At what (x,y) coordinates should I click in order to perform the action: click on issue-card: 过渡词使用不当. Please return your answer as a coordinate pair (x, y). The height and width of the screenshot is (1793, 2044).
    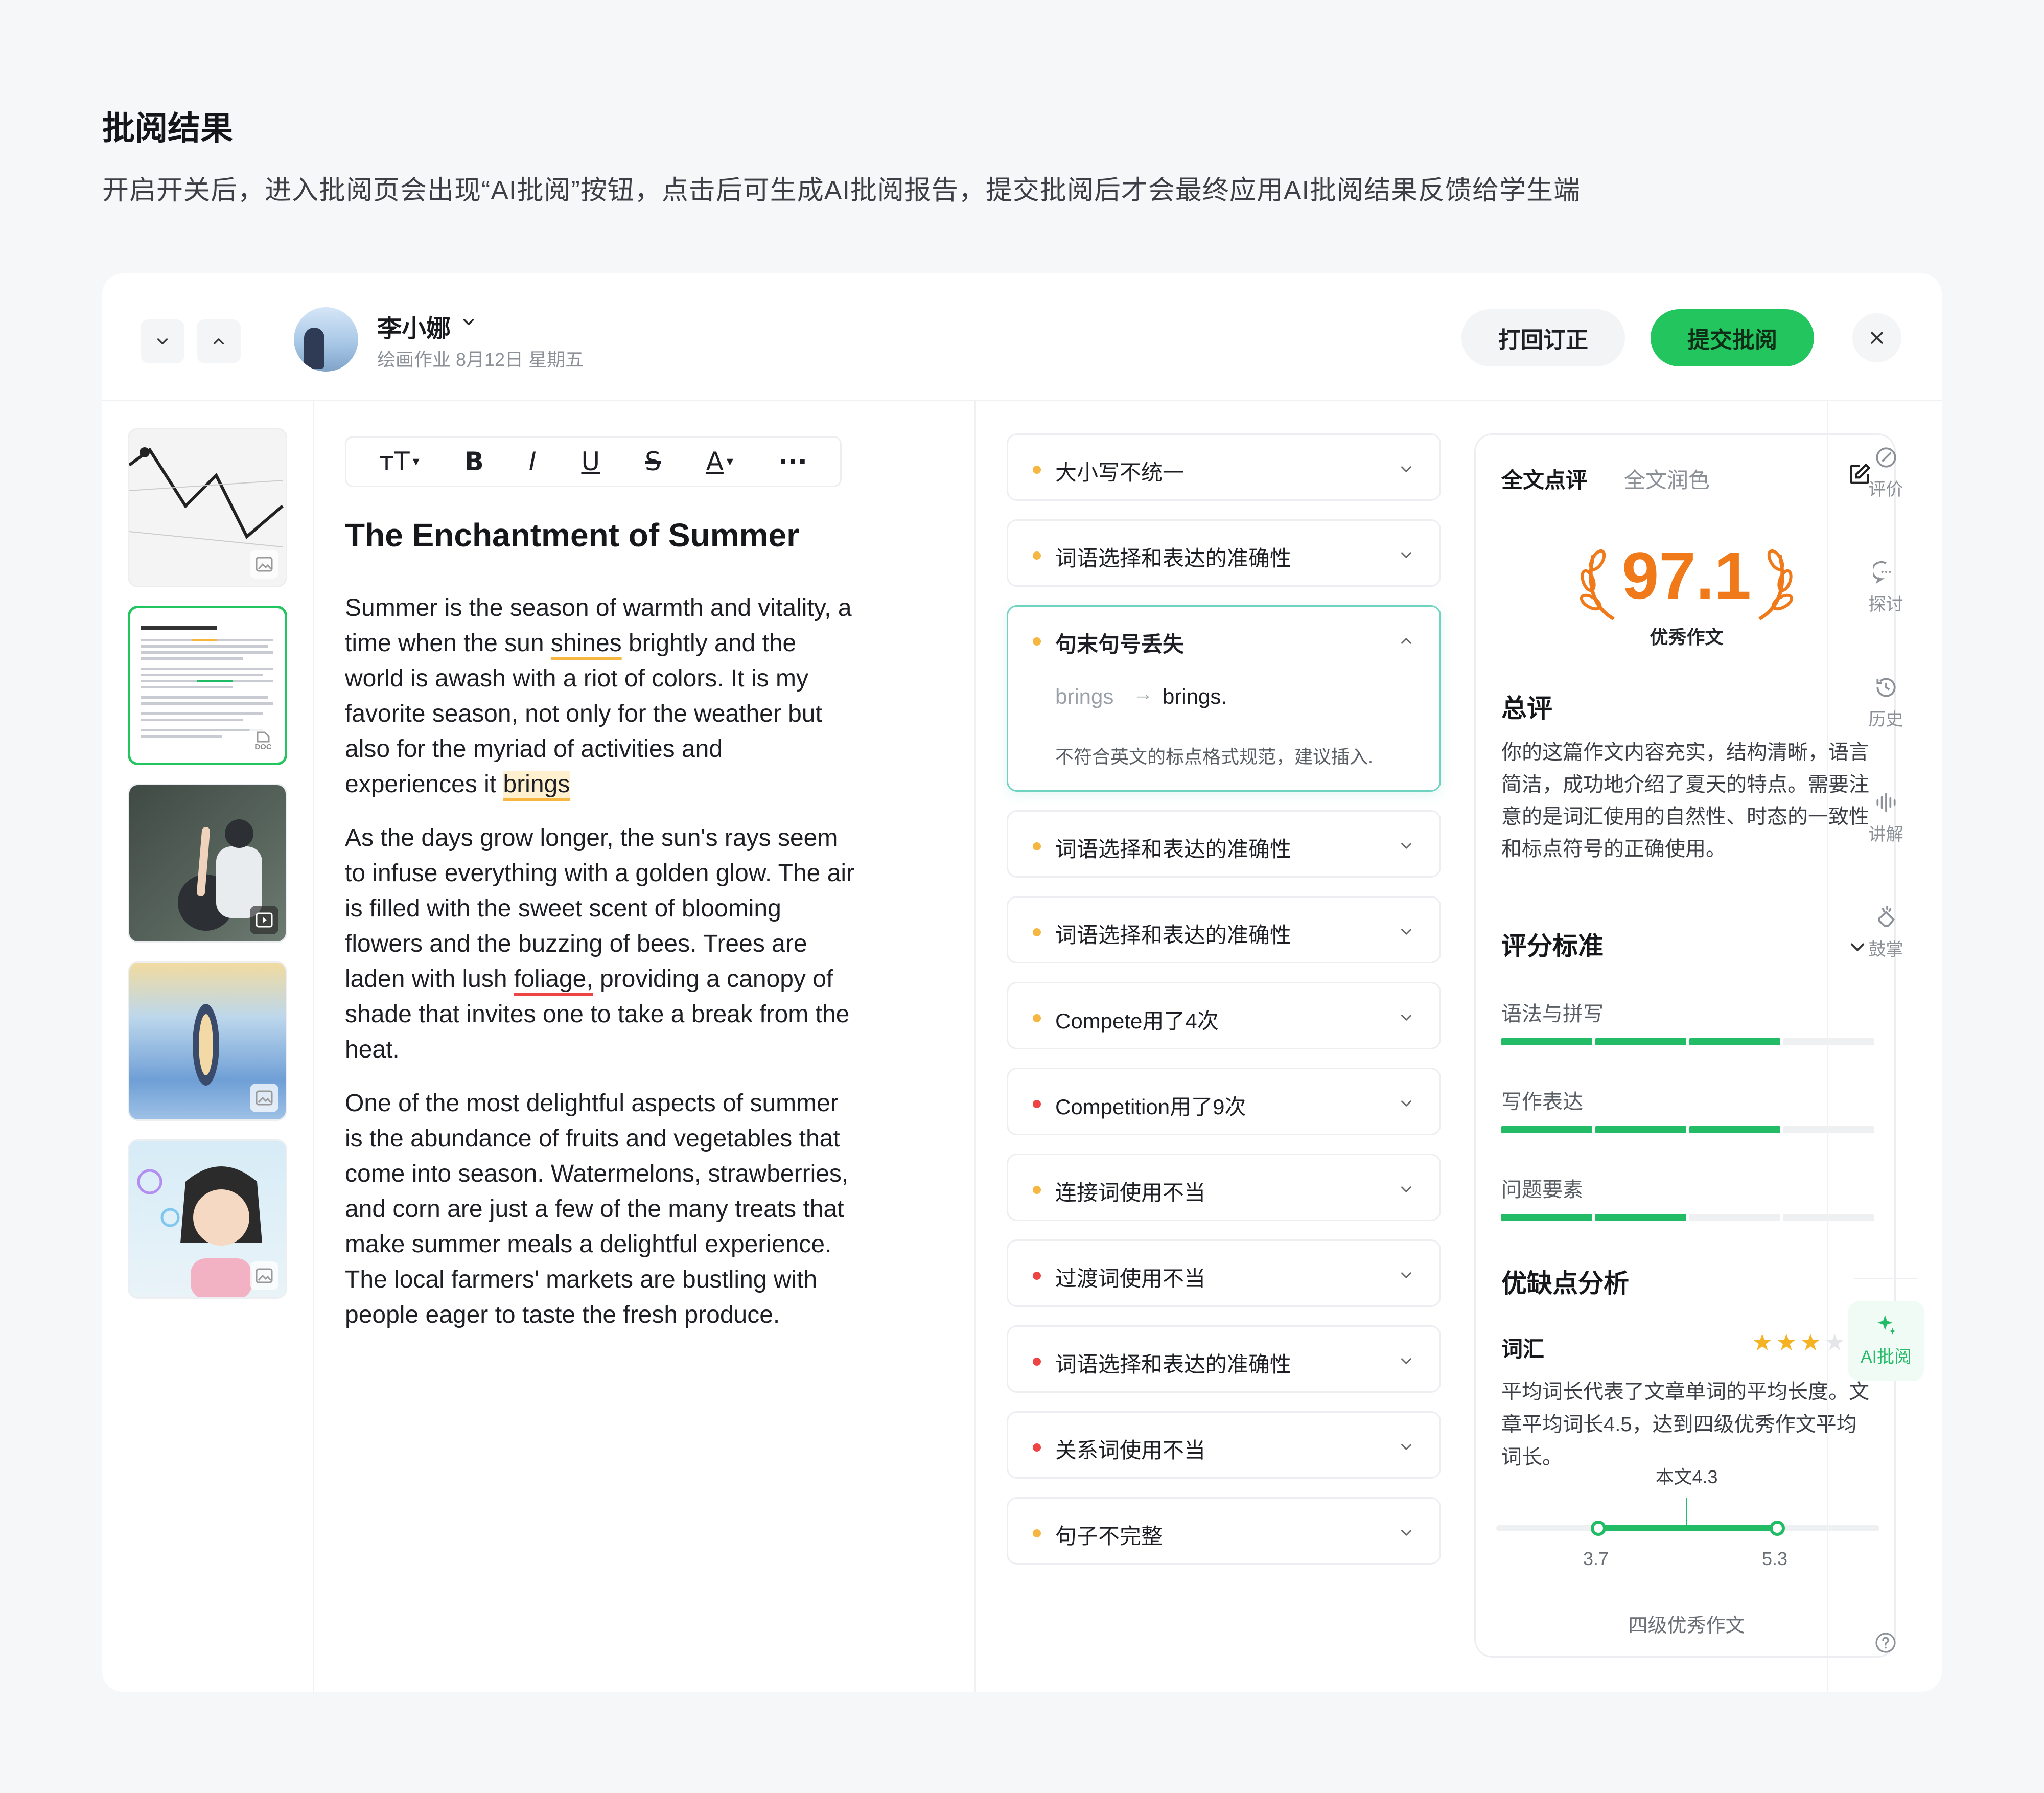
    Looking at the image, I should click on (1224, 1273).